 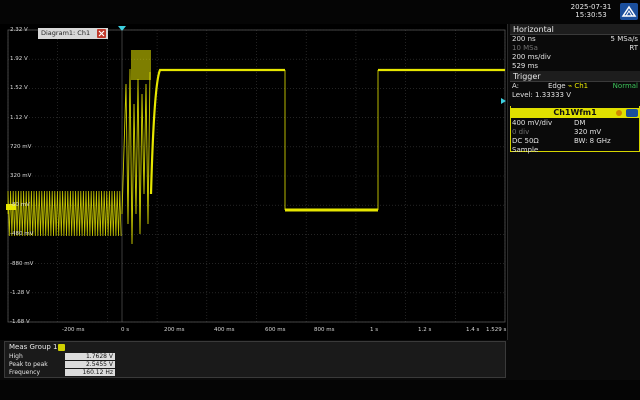 What do you see at coordinates (33, 347) in the screenshot?
I see `measurement-title: Meas Group 1` at bounding box center [33, 347].